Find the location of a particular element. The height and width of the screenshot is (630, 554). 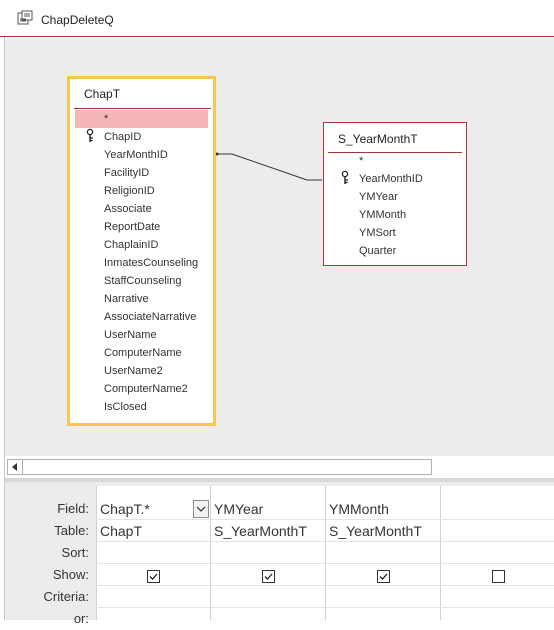

table-field-item: YMMonth is located at coordinates (382, 215).